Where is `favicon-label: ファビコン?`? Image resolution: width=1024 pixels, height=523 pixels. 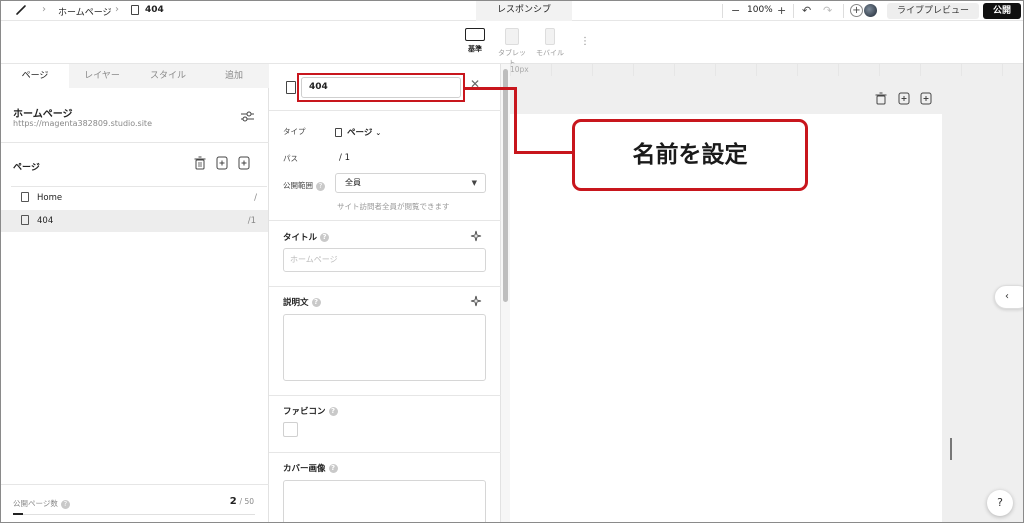 favicon-label: ファビコン? is located at coordinates (310, 411).